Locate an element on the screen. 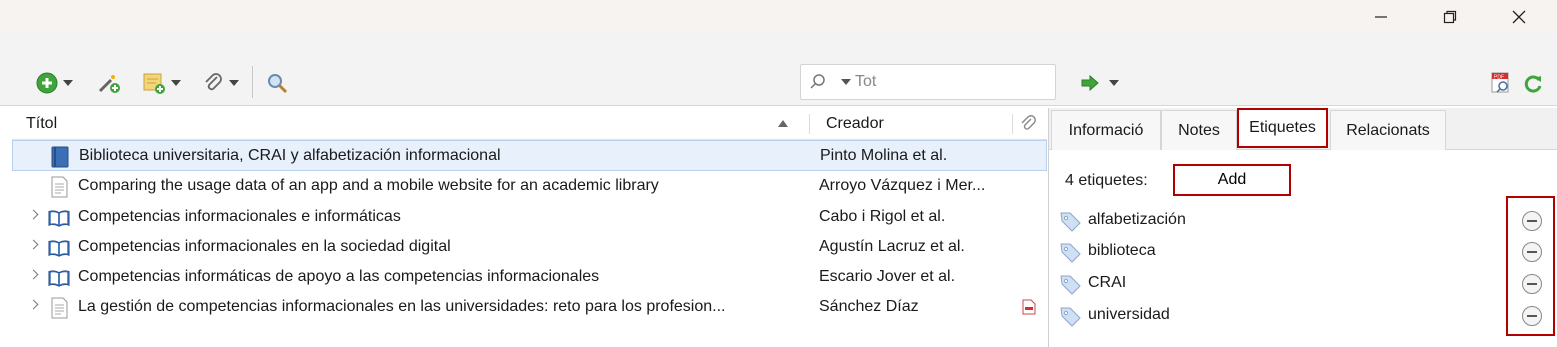 This screenshot has width=1557, height=347. column-creator-header: Creador is located at coordinates (855, 124).